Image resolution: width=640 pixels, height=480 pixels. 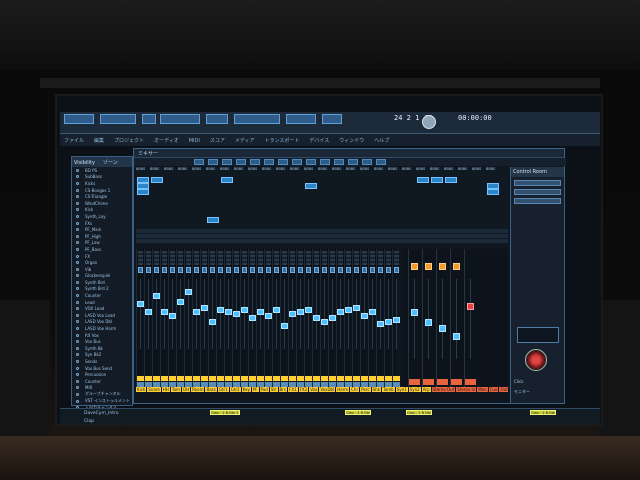 I want to click on channel-name: Perc, so click(x=365, y=389).